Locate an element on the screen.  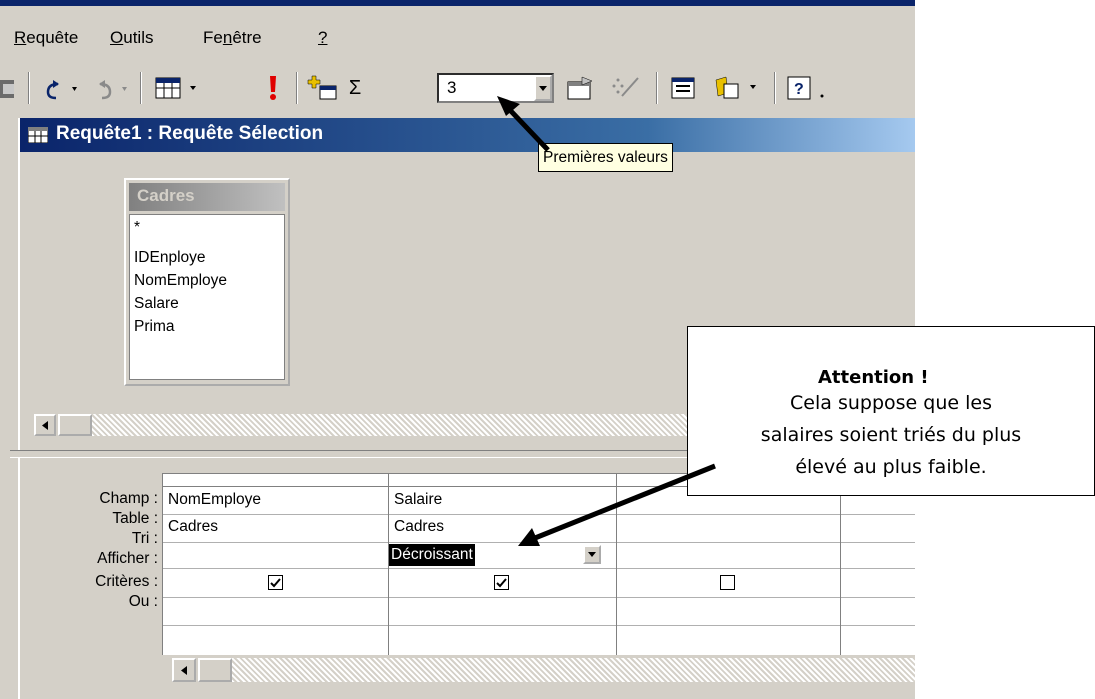
sort-select: Décroissant is located at coordinates (502, 555).